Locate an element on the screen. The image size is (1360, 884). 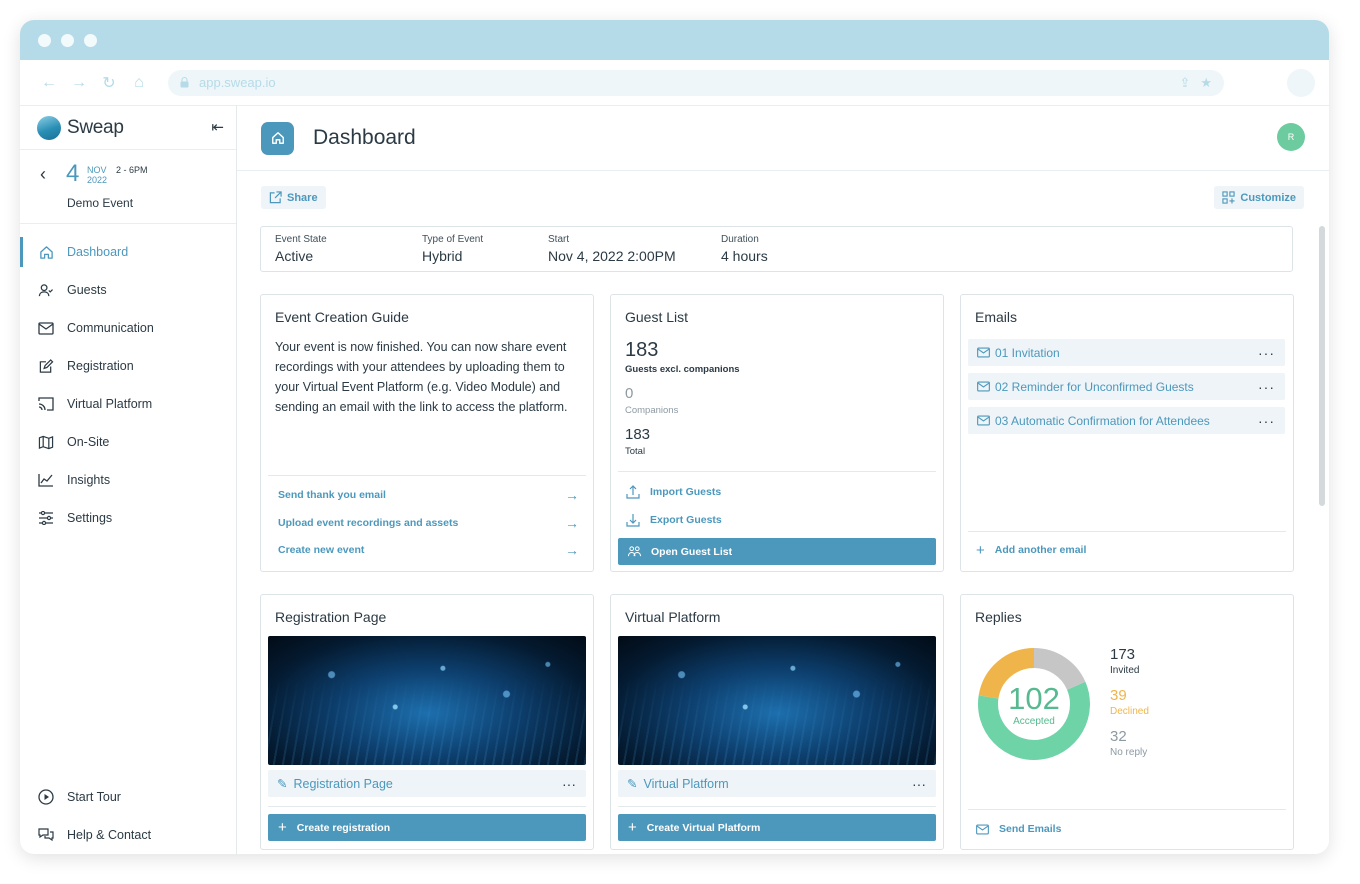
share-button: Share is located at coordinates (293, 197).